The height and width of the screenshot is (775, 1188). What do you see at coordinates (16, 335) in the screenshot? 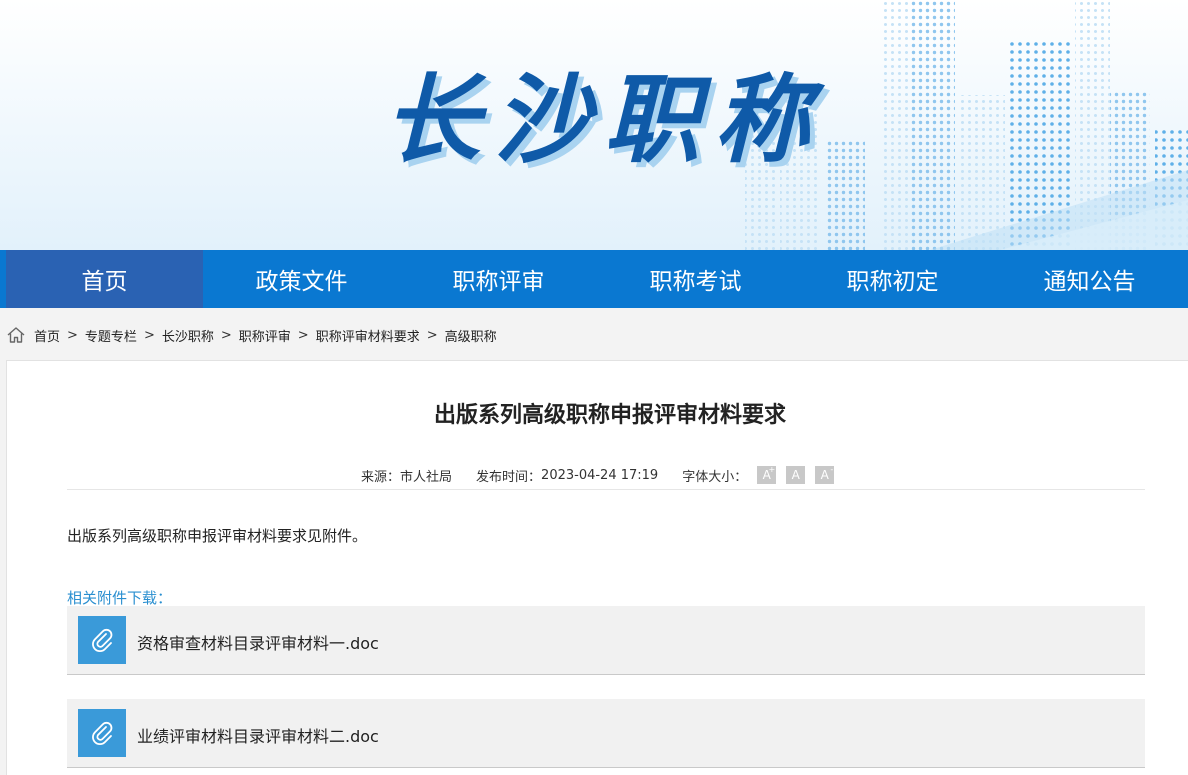
I see `home-icon` at bounding box center [16, 335].